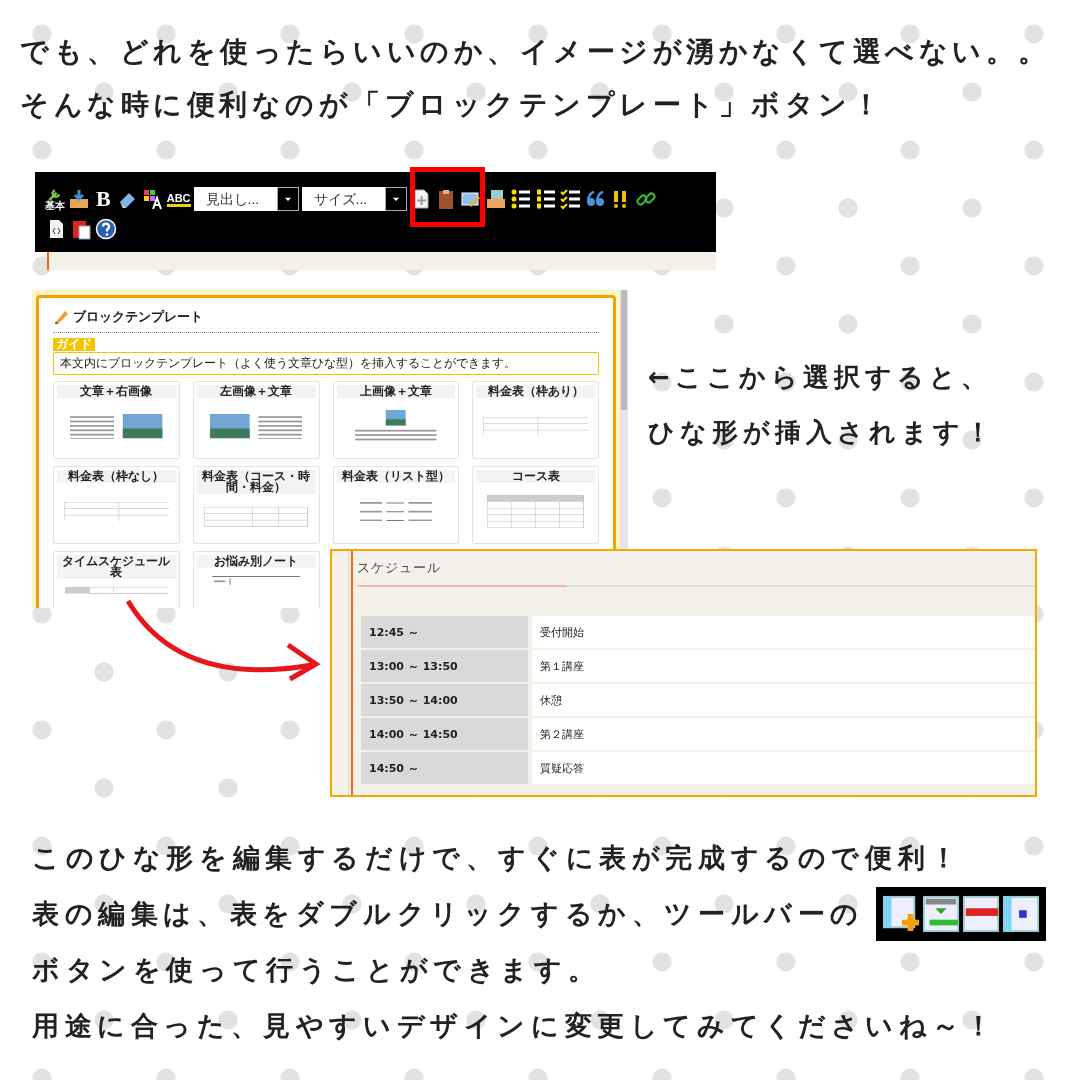 This screenshot has height=1080, width=1080. Describe the element at coordinates (256, 482) in the screenshot. I see `template-card-title: 料金表（コース・時間・料金）` at that location.